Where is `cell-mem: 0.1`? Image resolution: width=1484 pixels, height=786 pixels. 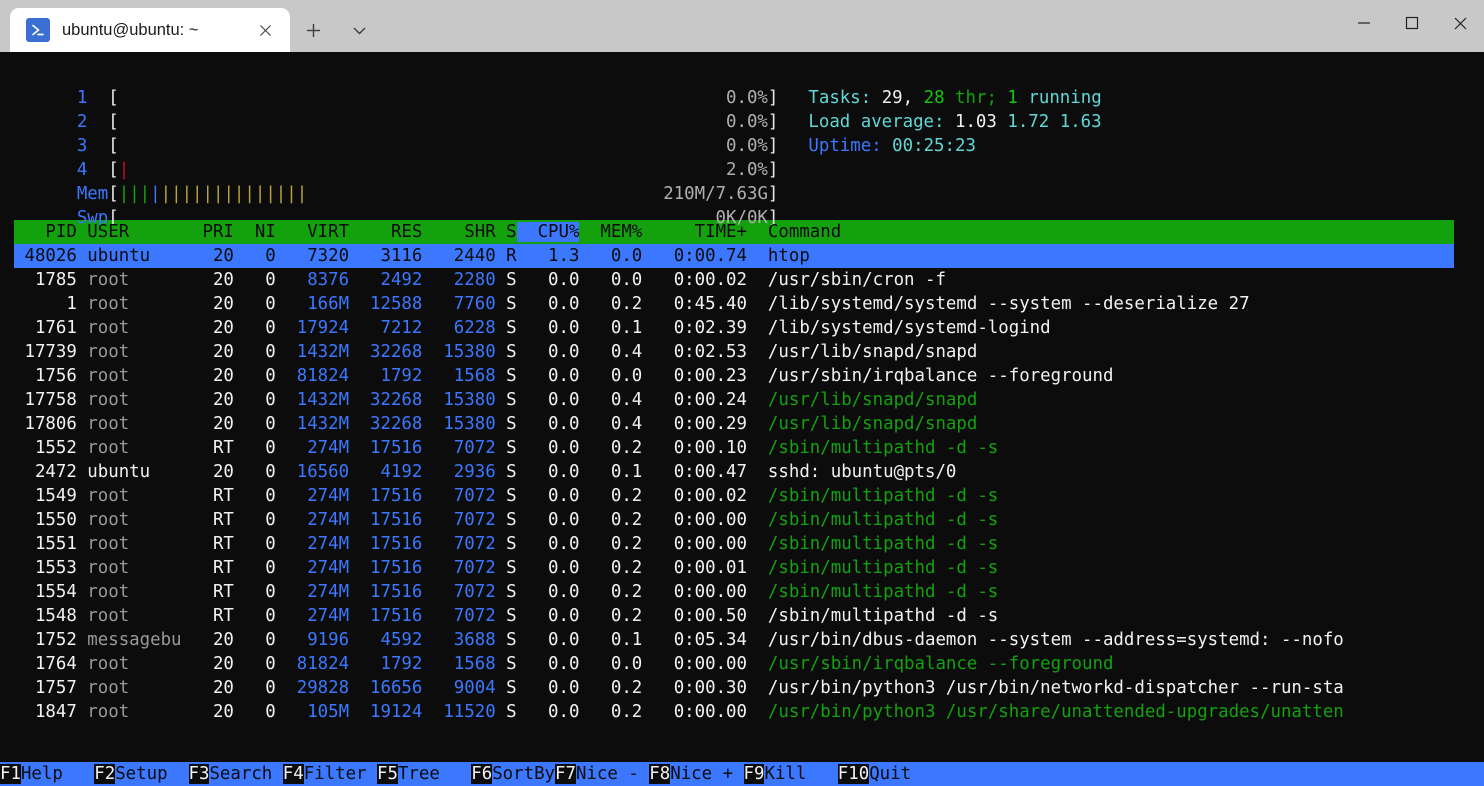 cell-mem: 0.1 is located at coordinates (611, 328).